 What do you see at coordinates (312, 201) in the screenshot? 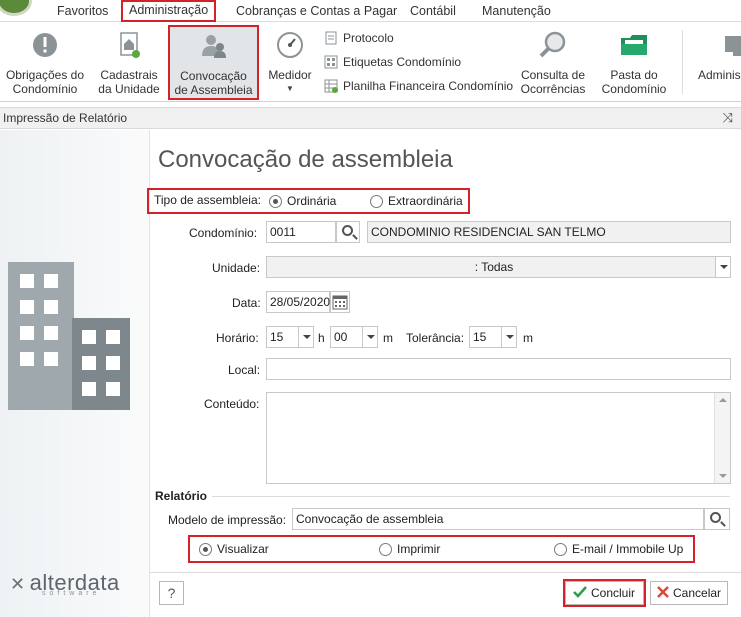
I see `ordinaria-label: Ordinária` at bounding box center [312, 201].